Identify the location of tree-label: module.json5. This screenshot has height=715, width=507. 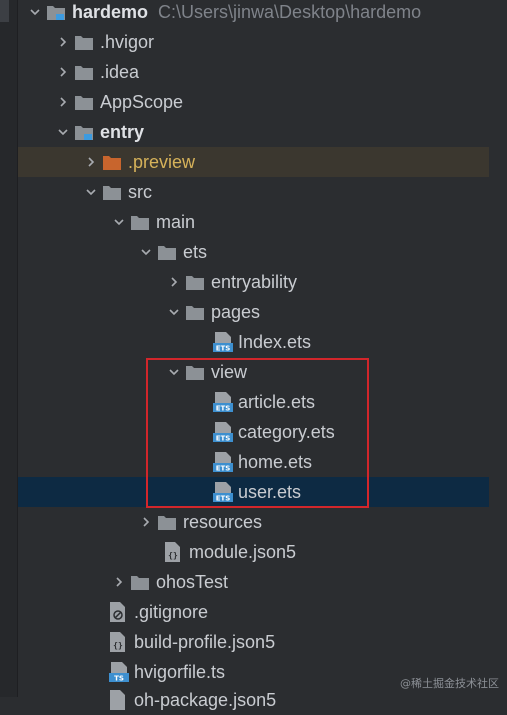
(243, 551).